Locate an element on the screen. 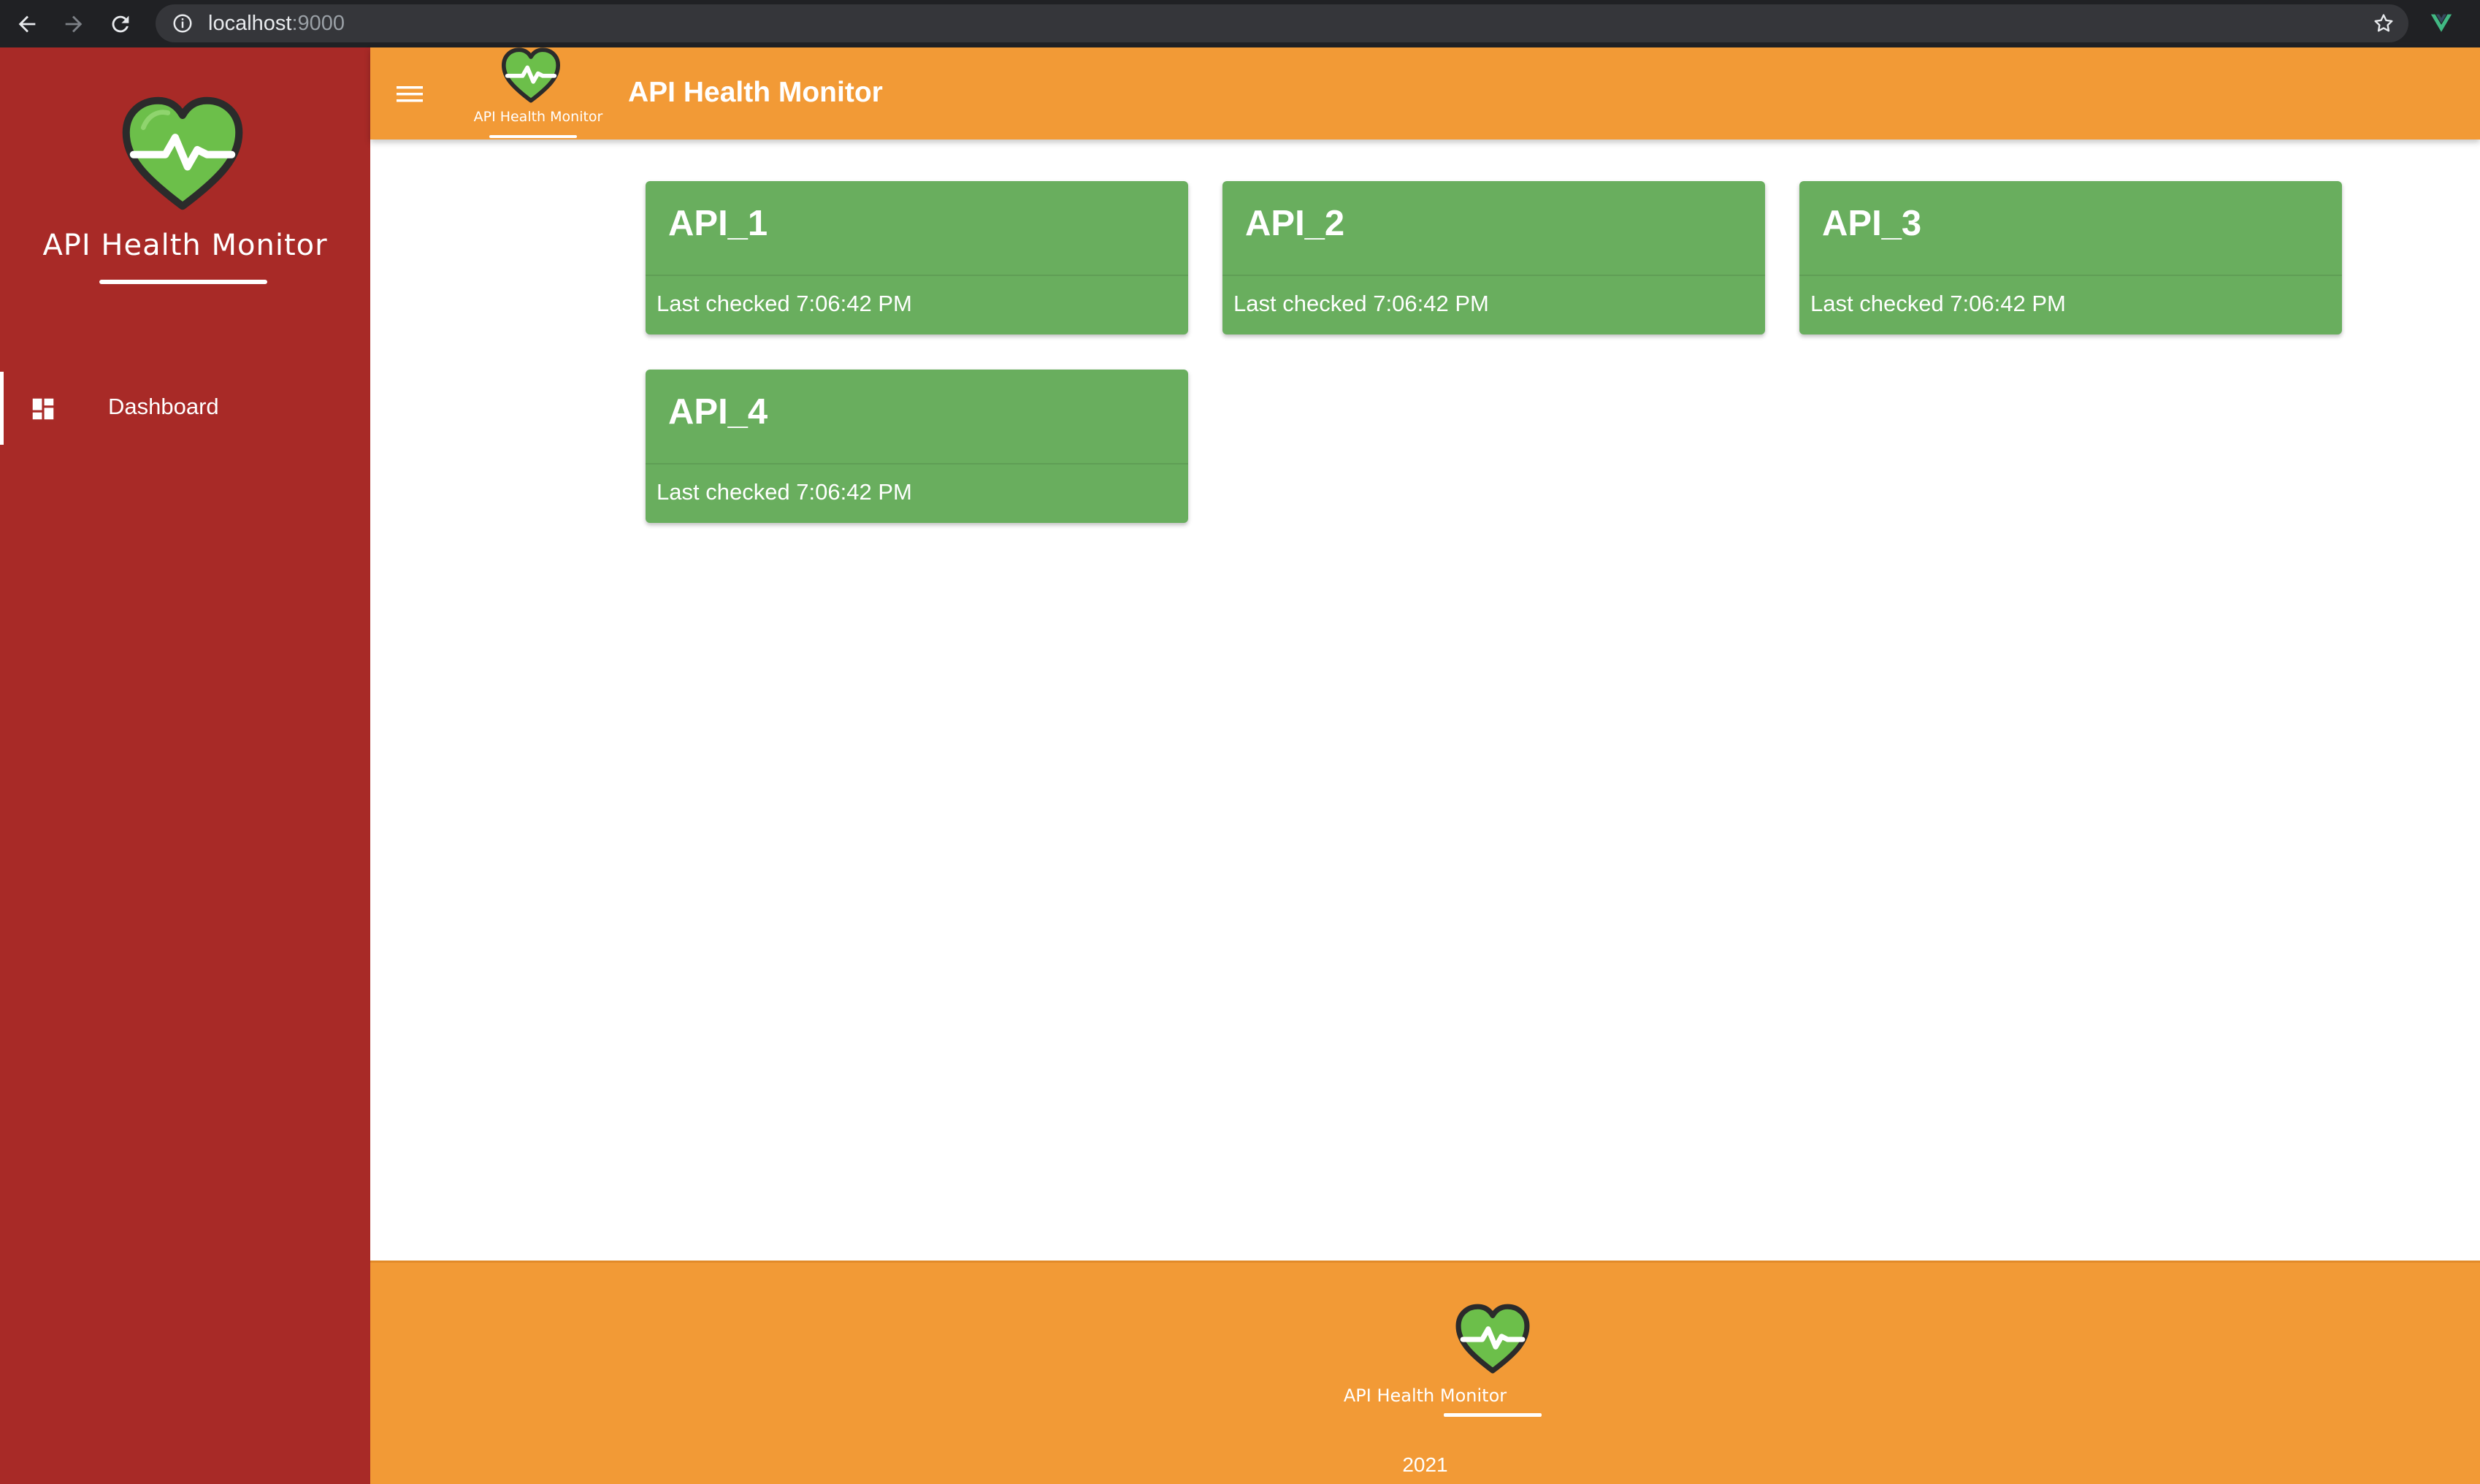 The height and width of the screenshot is (1484, 2480). appbar-logo-underline is located at coordinates (533, 137).